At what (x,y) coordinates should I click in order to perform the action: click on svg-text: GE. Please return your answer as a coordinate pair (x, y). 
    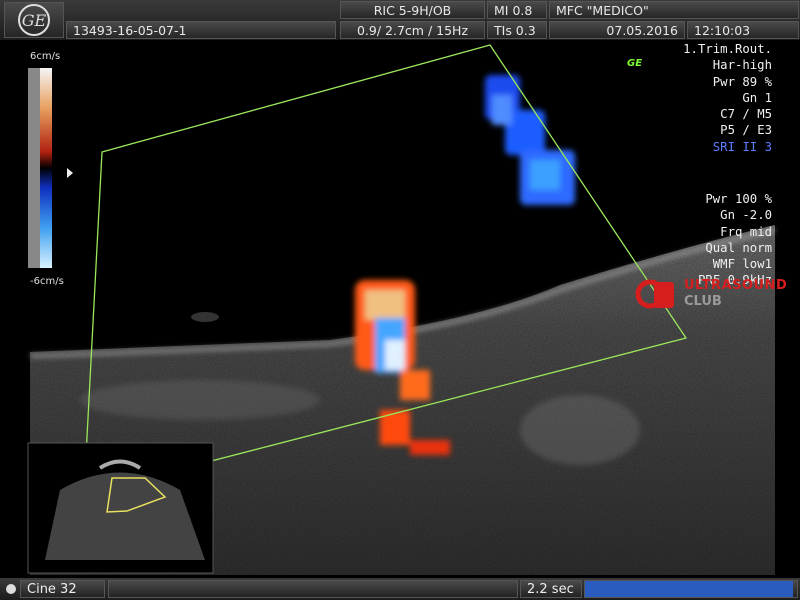
    Looking at the image, I should click on (34, 20).